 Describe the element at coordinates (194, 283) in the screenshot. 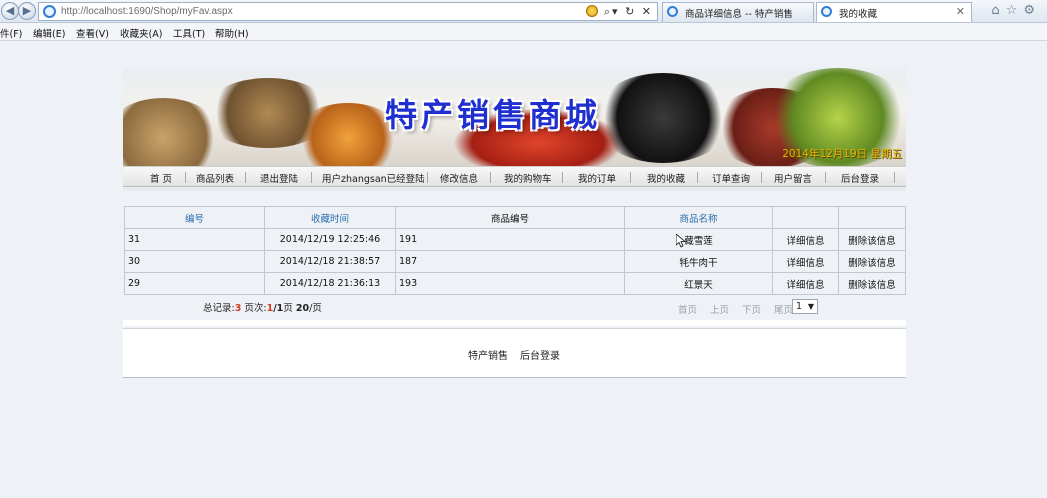

I see `cell-id: 29` at that location.